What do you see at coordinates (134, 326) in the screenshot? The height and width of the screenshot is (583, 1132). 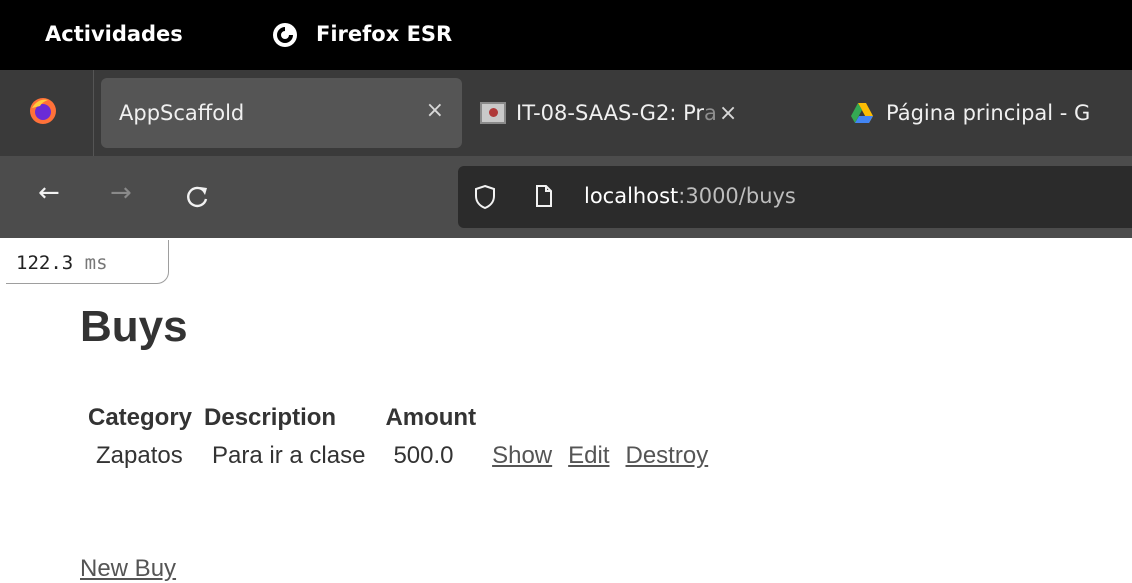 I see `page-title: Buys` at bounding box center [134, 326].